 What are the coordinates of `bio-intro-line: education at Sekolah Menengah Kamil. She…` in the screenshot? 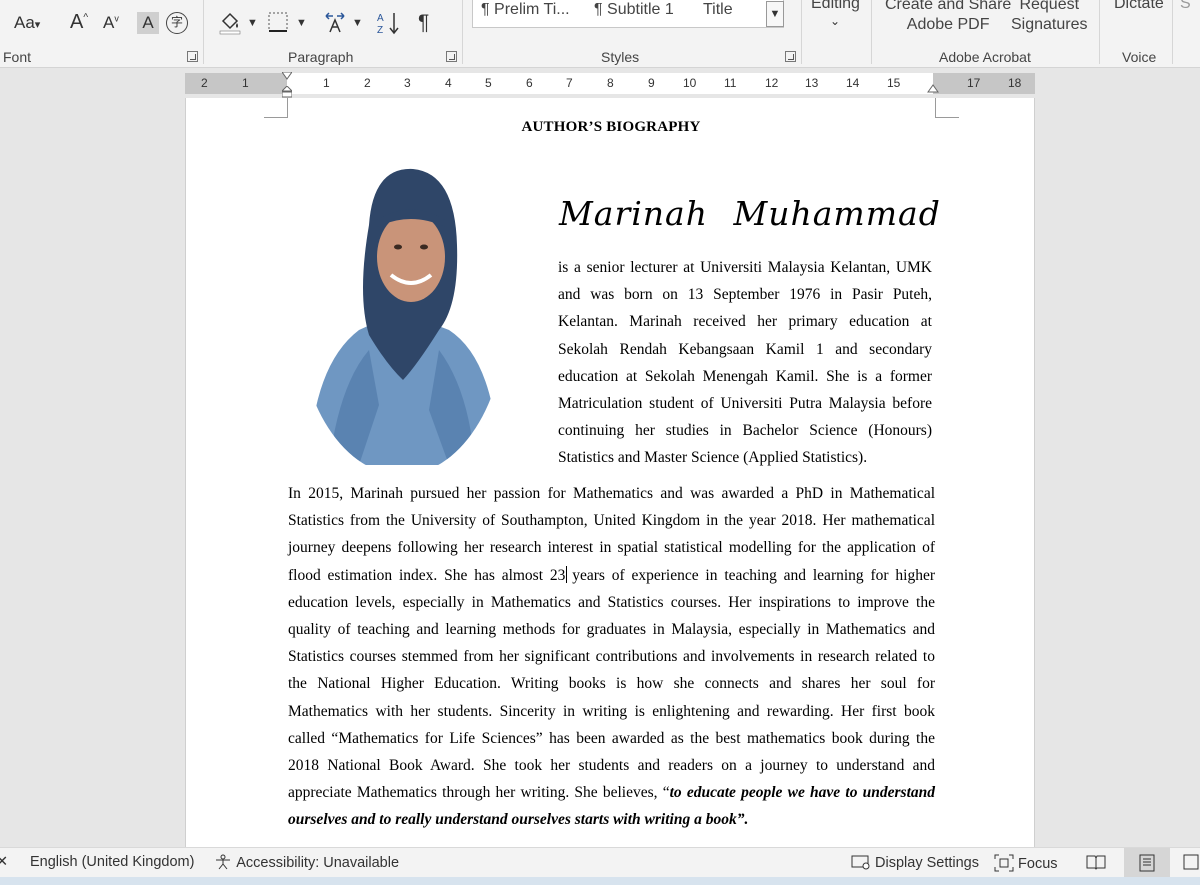 It's located at (745, 376).